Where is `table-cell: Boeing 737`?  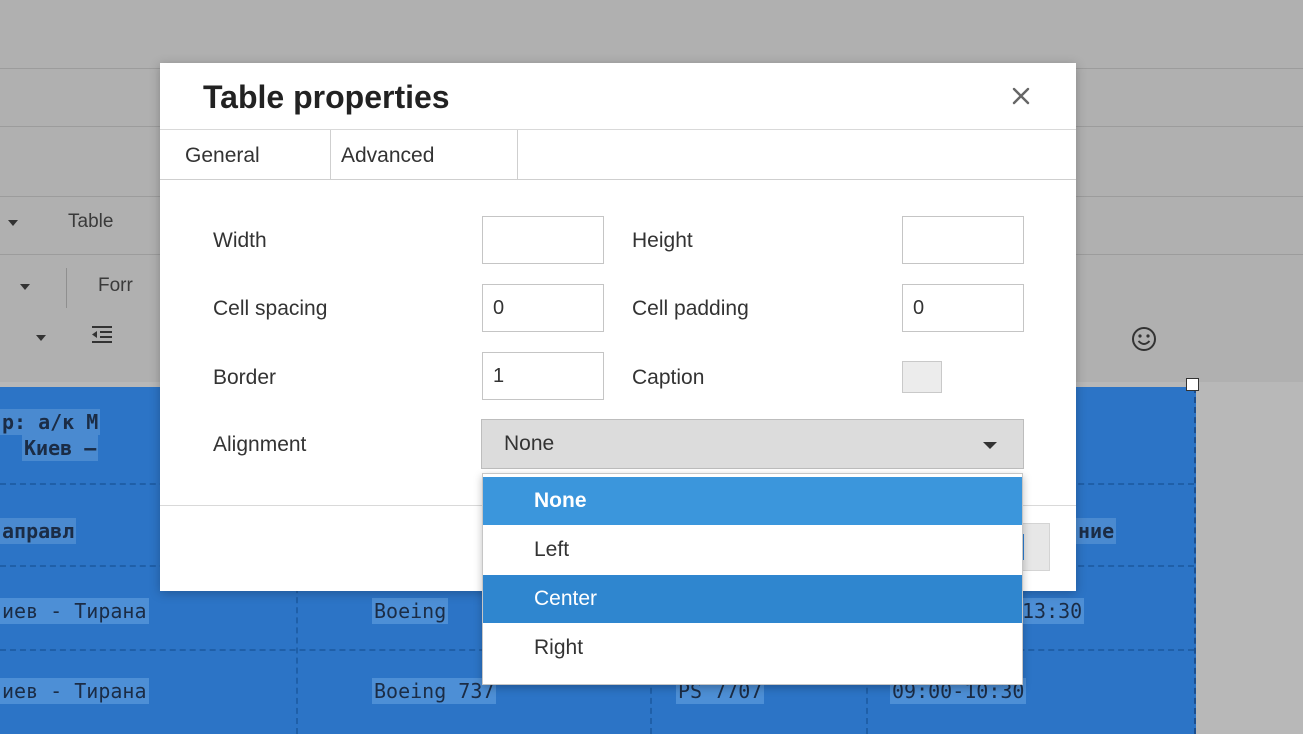
table-cell: Boeing 737 is located at coordinates (434, 691).